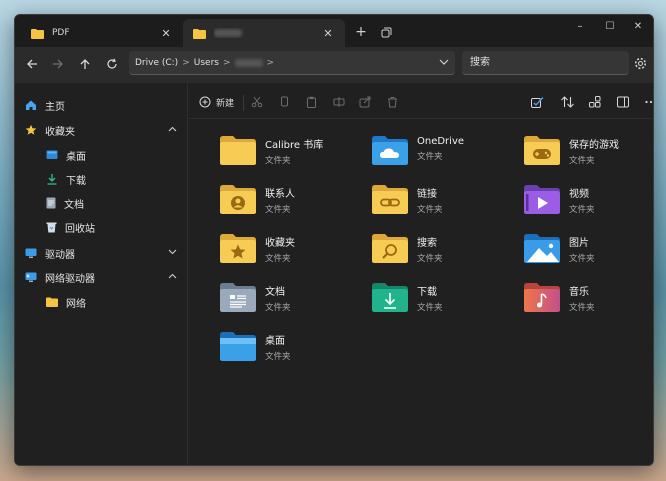 This screenshot has height=481, width=666. Describe the element at coordinates (284, 102) in the screenshot. I see `copy-button` at that location.